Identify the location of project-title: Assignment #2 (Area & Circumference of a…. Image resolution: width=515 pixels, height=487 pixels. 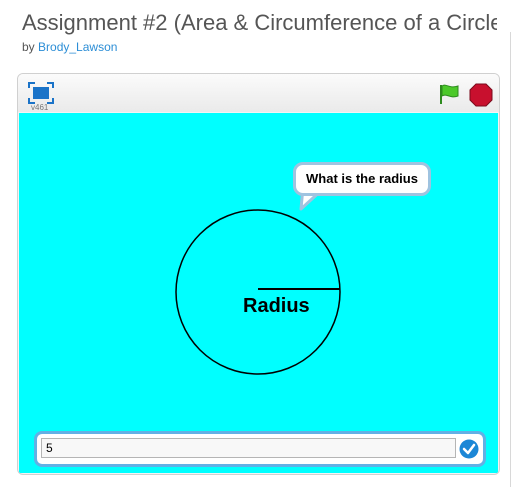
(259, 22).